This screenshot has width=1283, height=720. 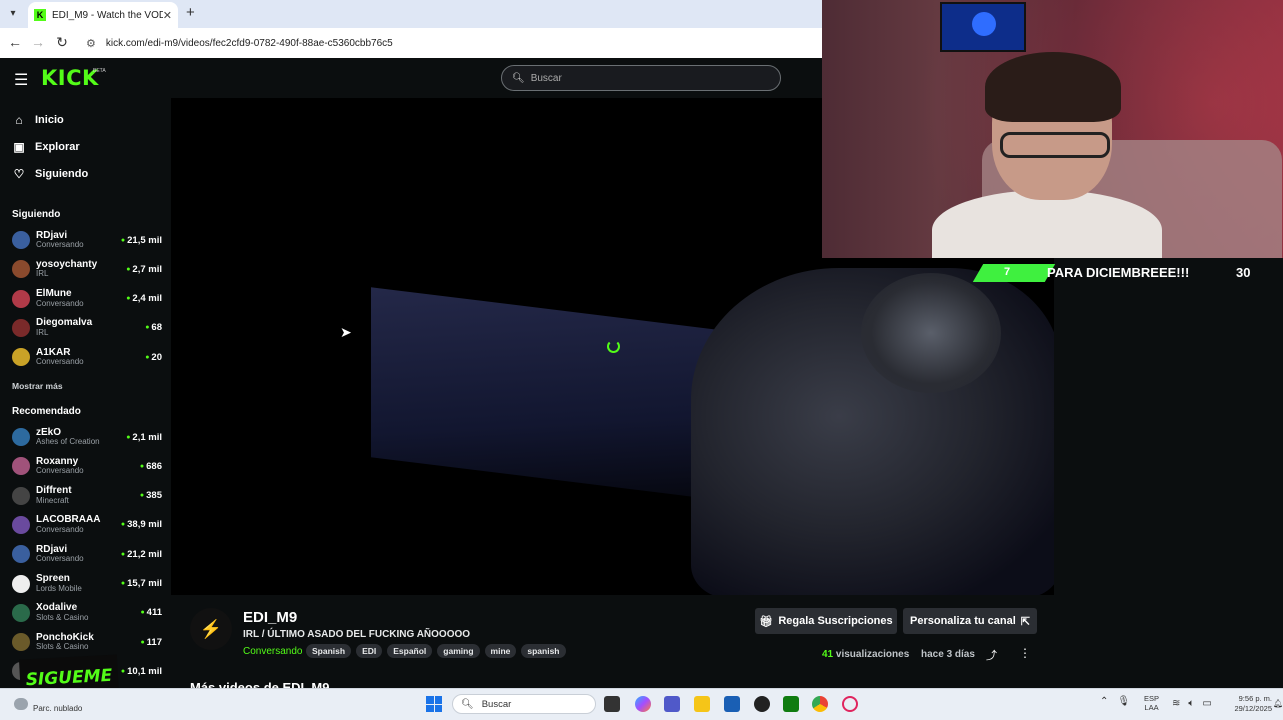 I want to click on stream-tag: EDI, so click(x=369, y=651).